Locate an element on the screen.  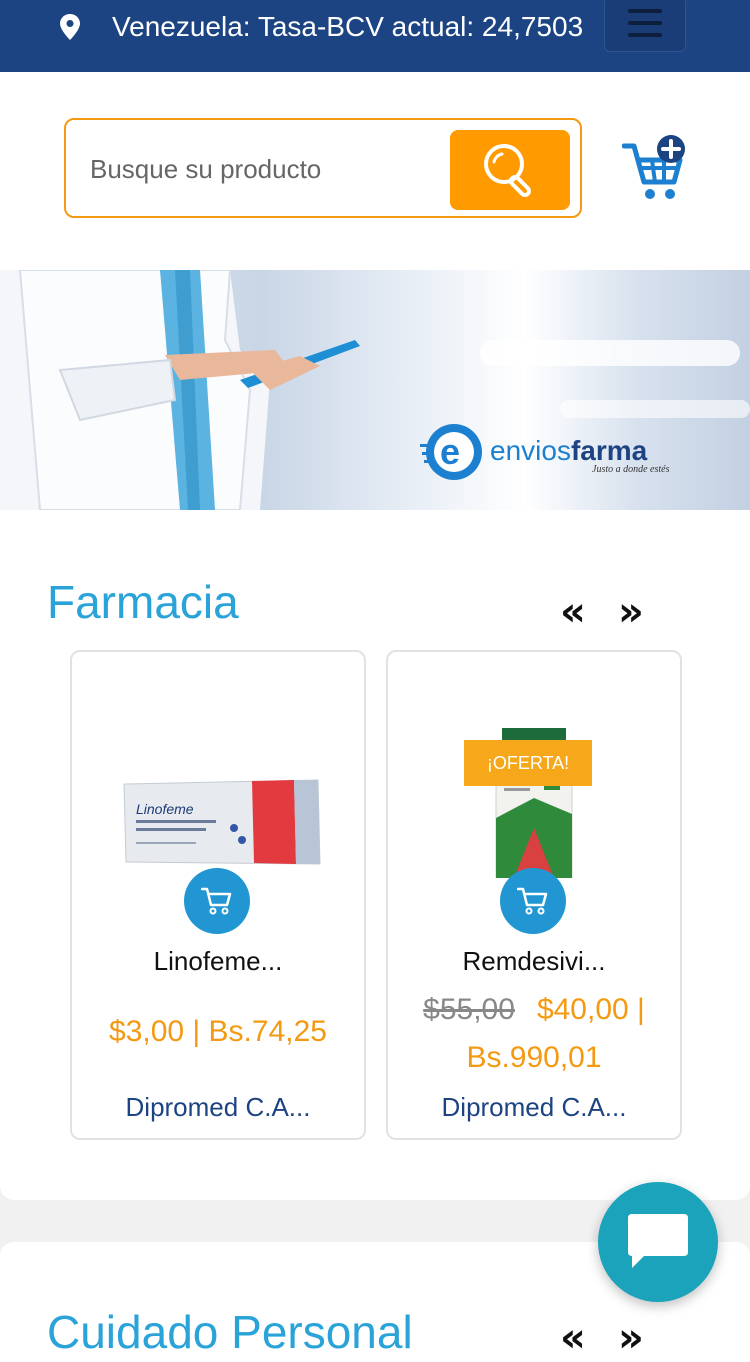
brand-logo: e enviosfarma Justo a donde estés is located at coordinates (545, 452).